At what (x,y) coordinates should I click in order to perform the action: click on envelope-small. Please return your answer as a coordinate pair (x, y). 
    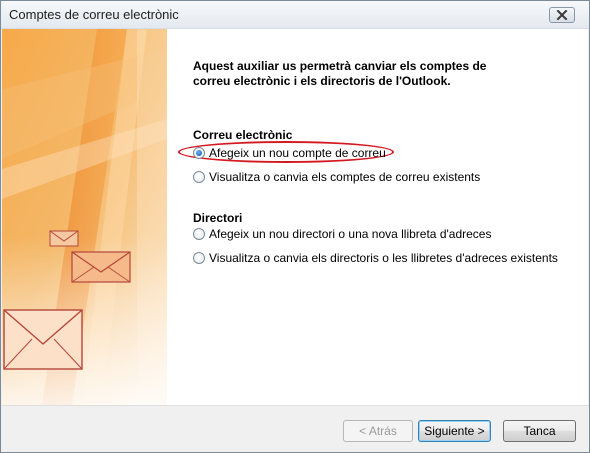
    Looking at the image, I should click on (64, 238).